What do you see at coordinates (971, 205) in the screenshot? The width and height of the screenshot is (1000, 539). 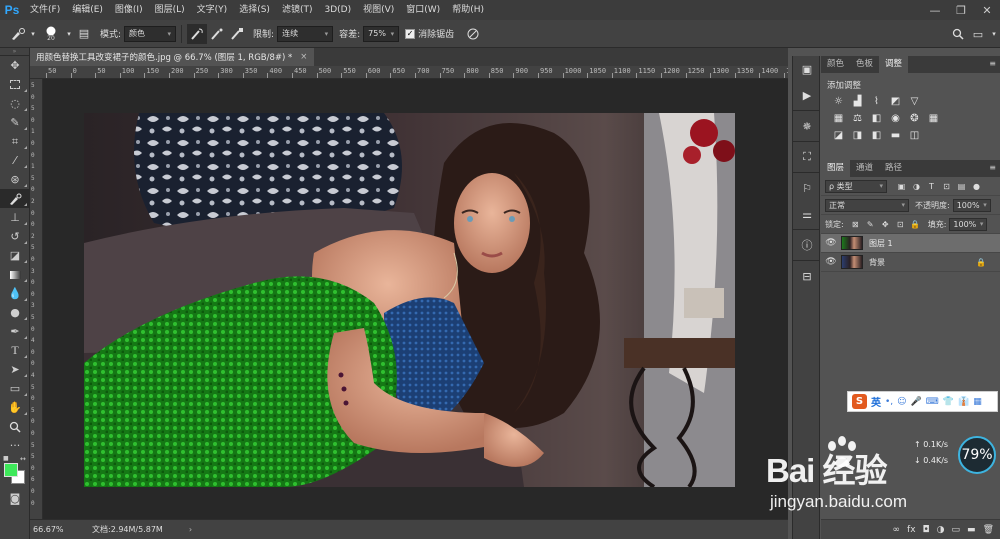 I see `opacity-field: 100% ▾` at bounding box center [971, 205].